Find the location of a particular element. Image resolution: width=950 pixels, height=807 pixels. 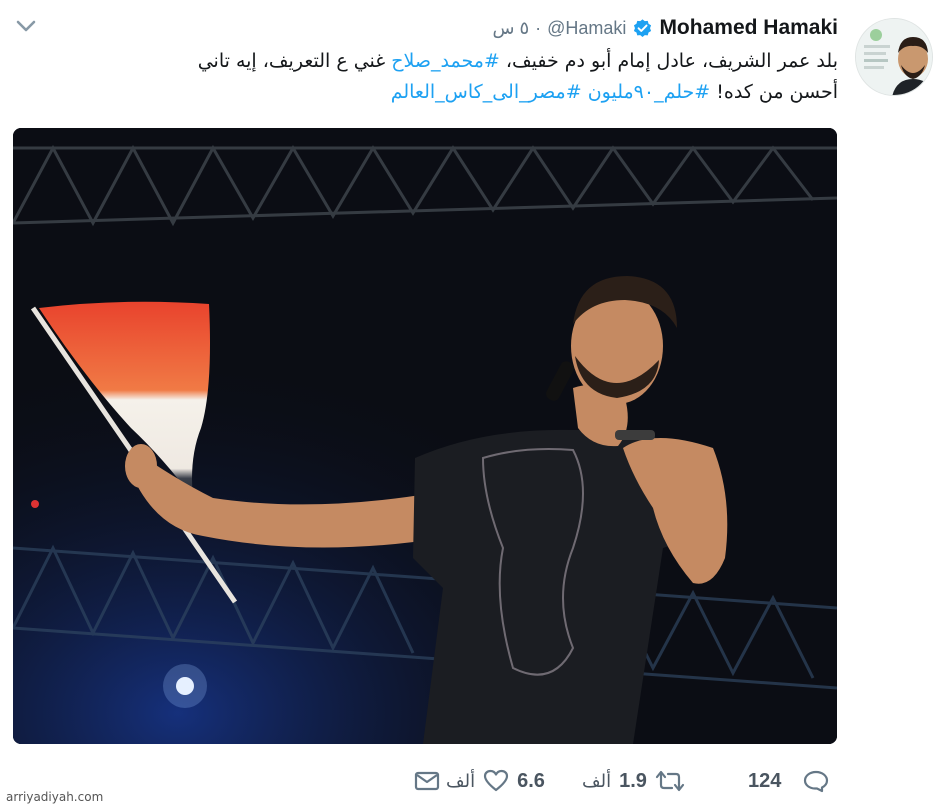

tweet-timestamp: ٥ س is located at coordinates (510, 28).